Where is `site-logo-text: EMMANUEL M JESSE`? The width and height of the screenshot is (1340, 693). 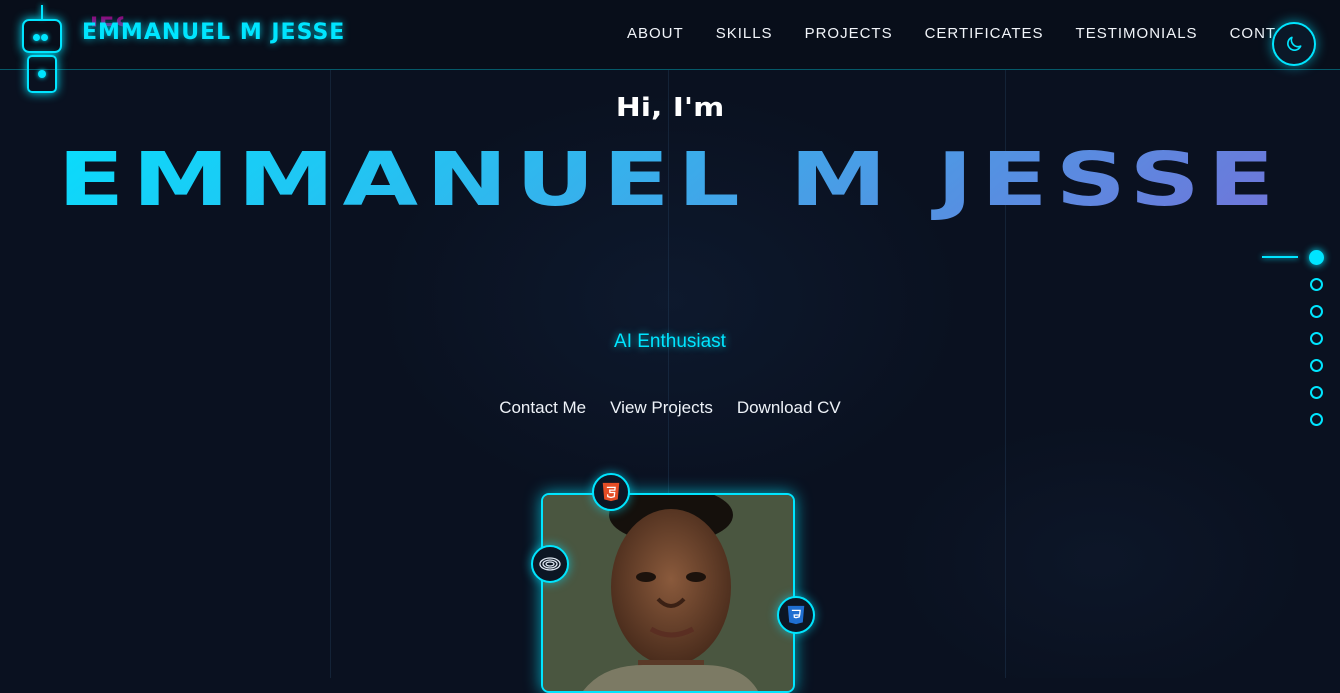 site-logo-text: EMMANUEL M JESSE is located at coordinates (213, 32).